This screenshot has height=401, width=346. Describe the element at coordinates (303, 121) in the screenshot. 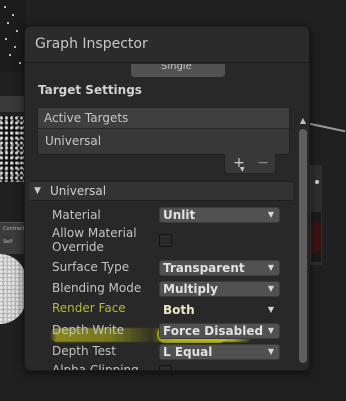

I see `scroll-up-arrow-icon: ▲` at that location.